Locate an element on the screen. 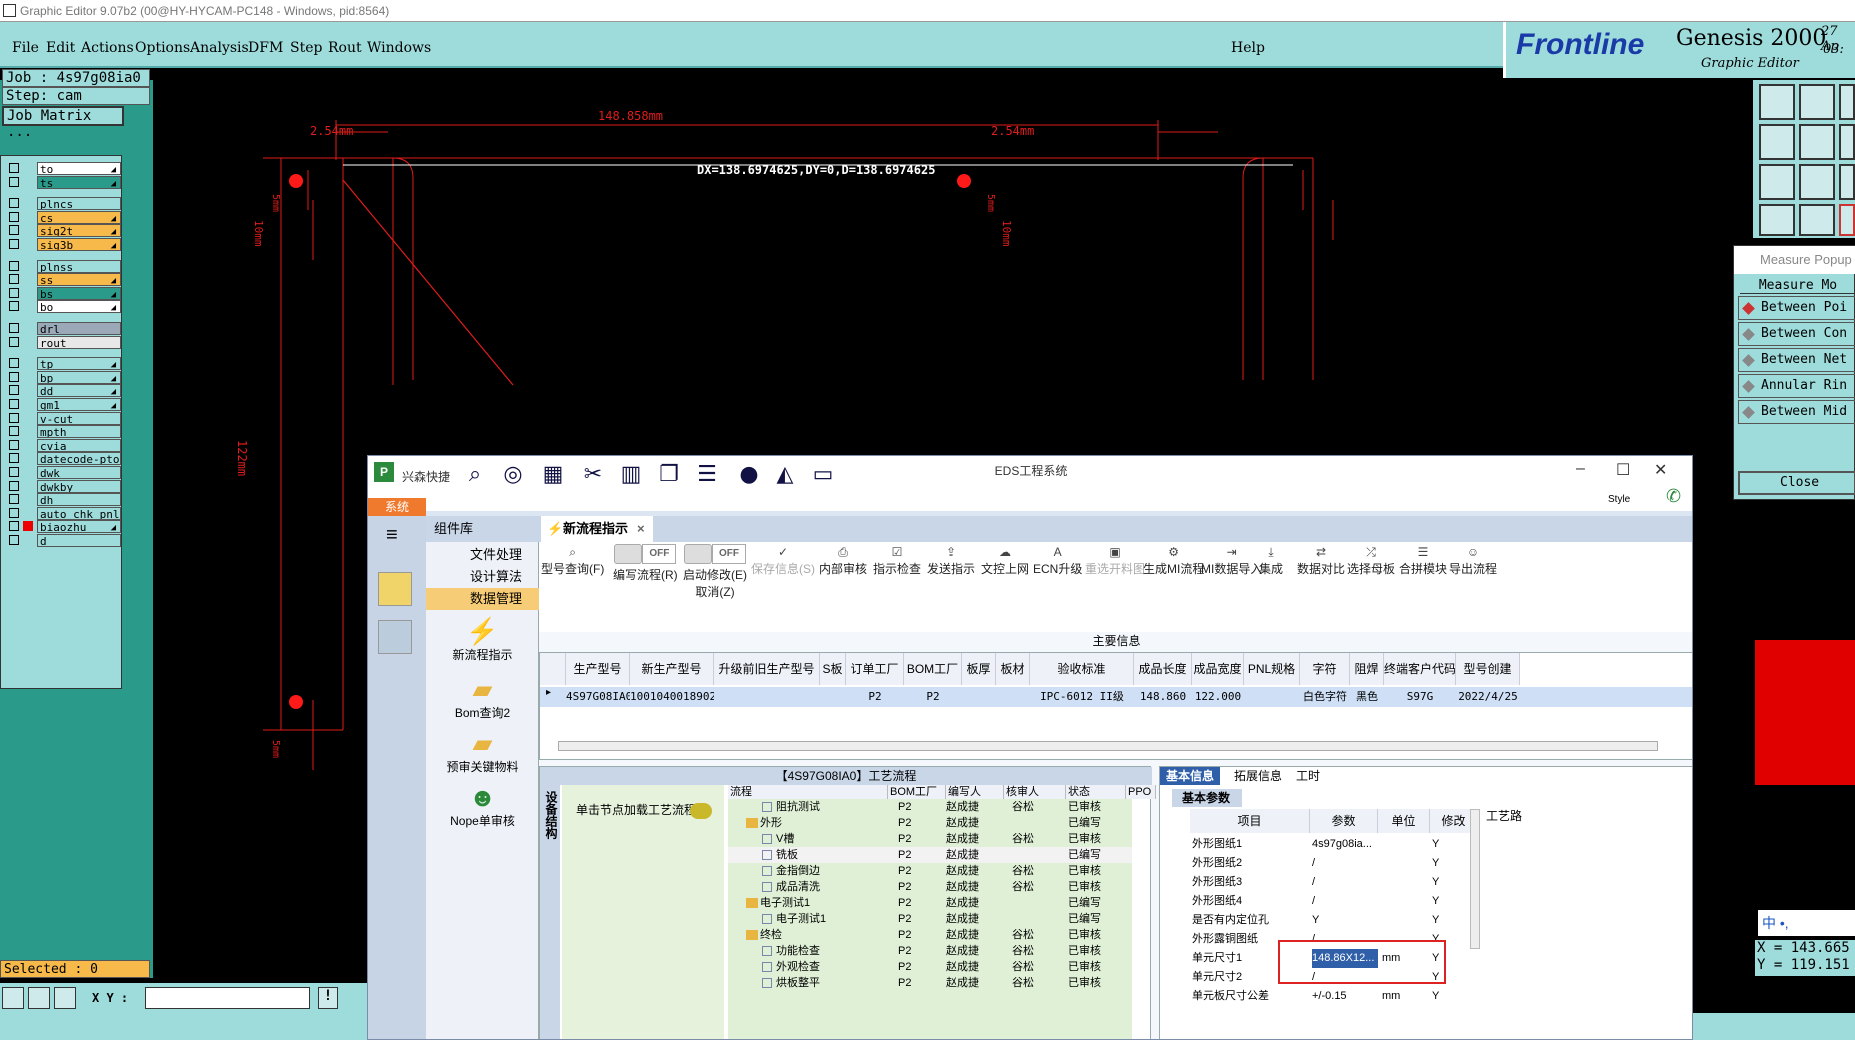 The image size is (1855, 1040). menu-rout: Rout is located at coordinates (345, 48).